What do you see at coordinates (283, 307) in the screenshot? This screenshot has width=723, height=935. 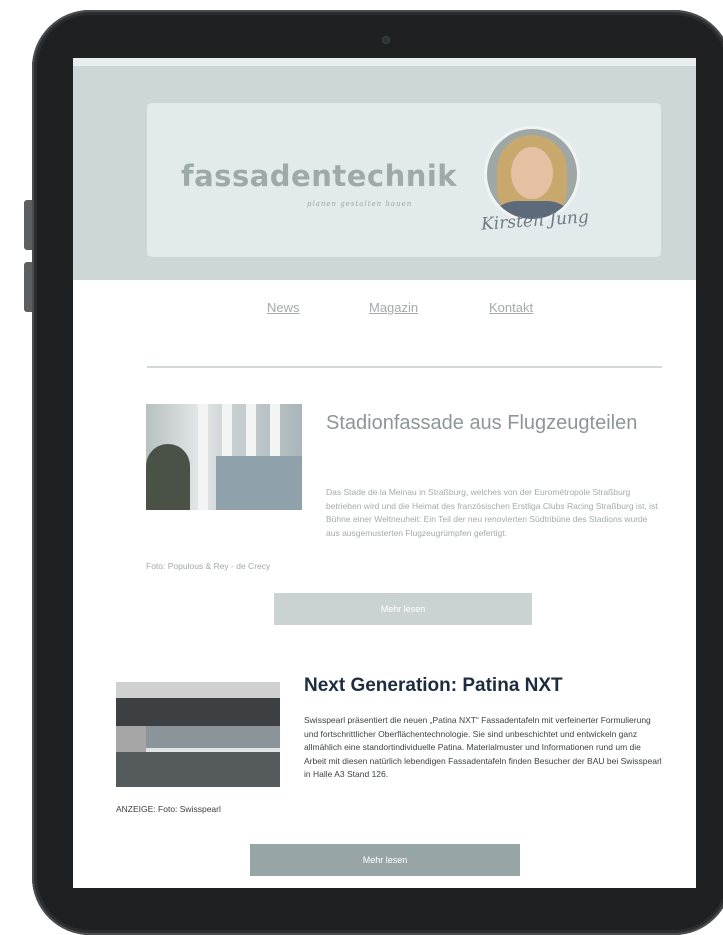 I see `nav-link-news: News` at bounding box center [283, 307].